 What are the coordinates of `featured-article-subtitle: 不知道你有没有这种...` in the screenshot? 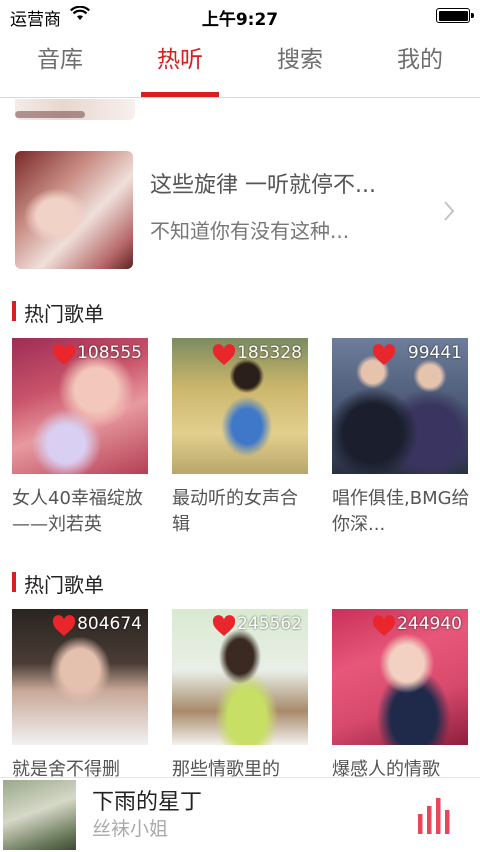 It's located at (250, 231).